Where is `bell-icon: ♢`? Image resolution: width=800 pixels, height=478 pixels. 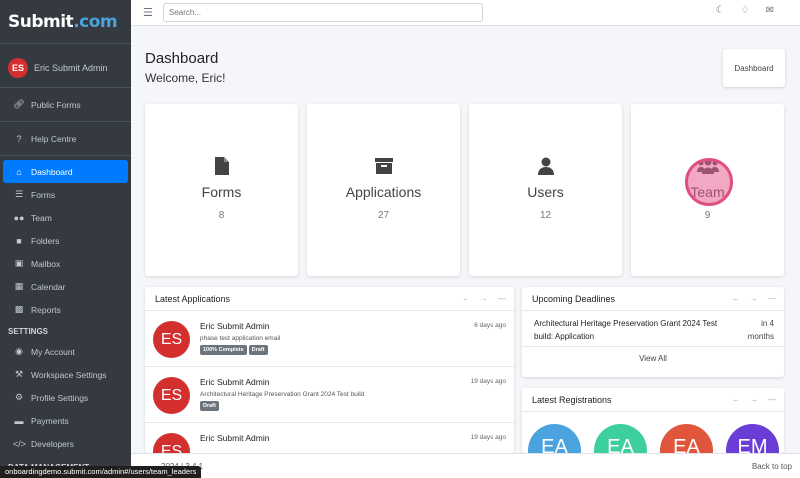 bell-icon: ♢ is located at coordinates (745, 10).